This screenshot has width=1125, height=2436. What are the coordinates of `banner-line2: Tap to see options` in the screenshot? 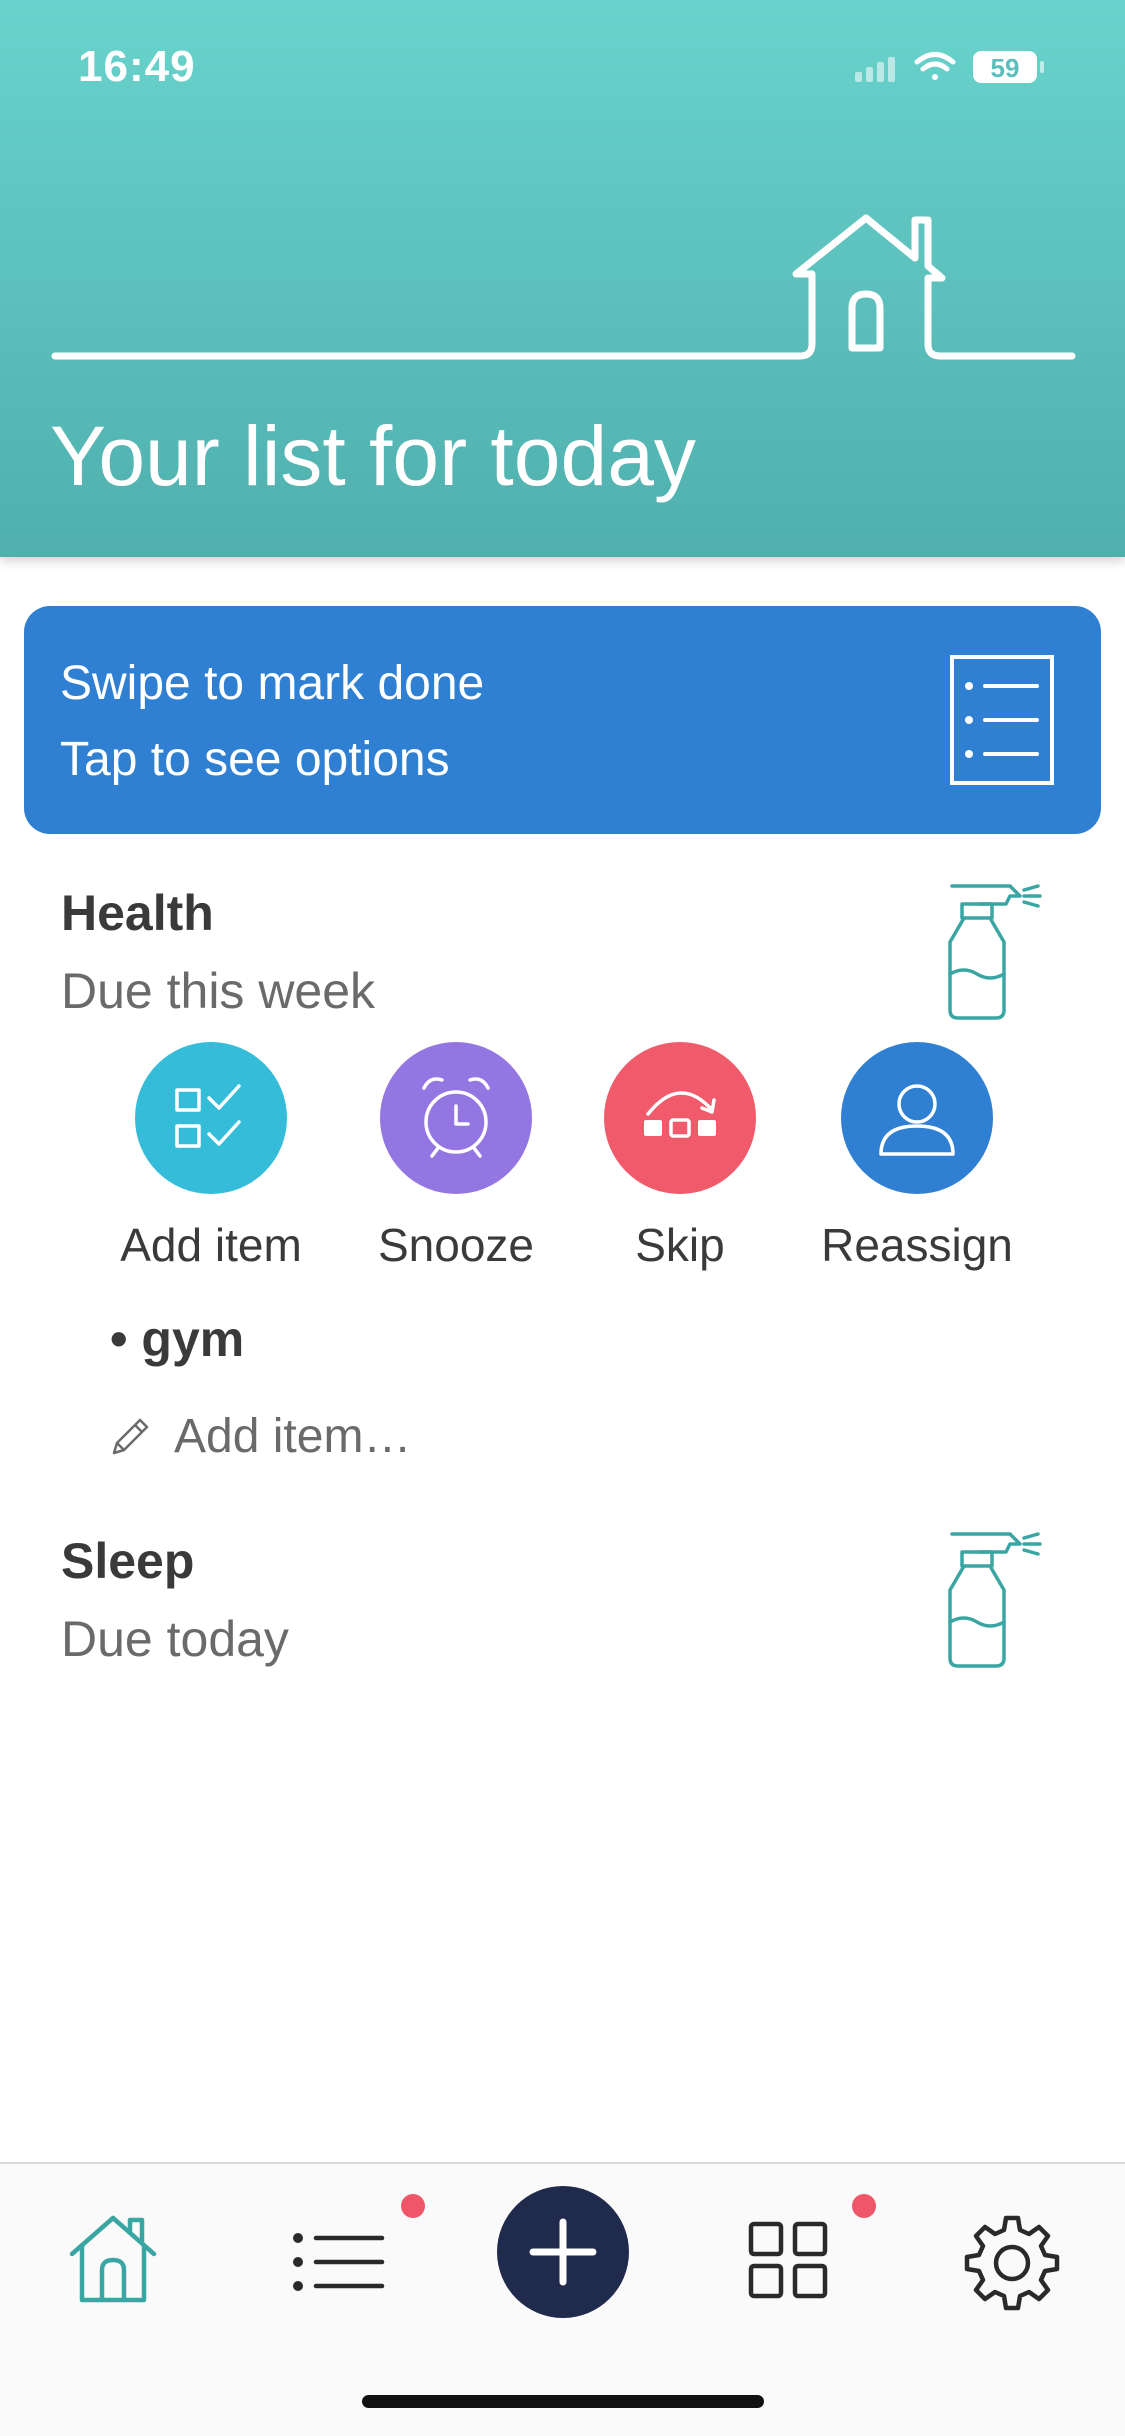 It's located at (255, 759).